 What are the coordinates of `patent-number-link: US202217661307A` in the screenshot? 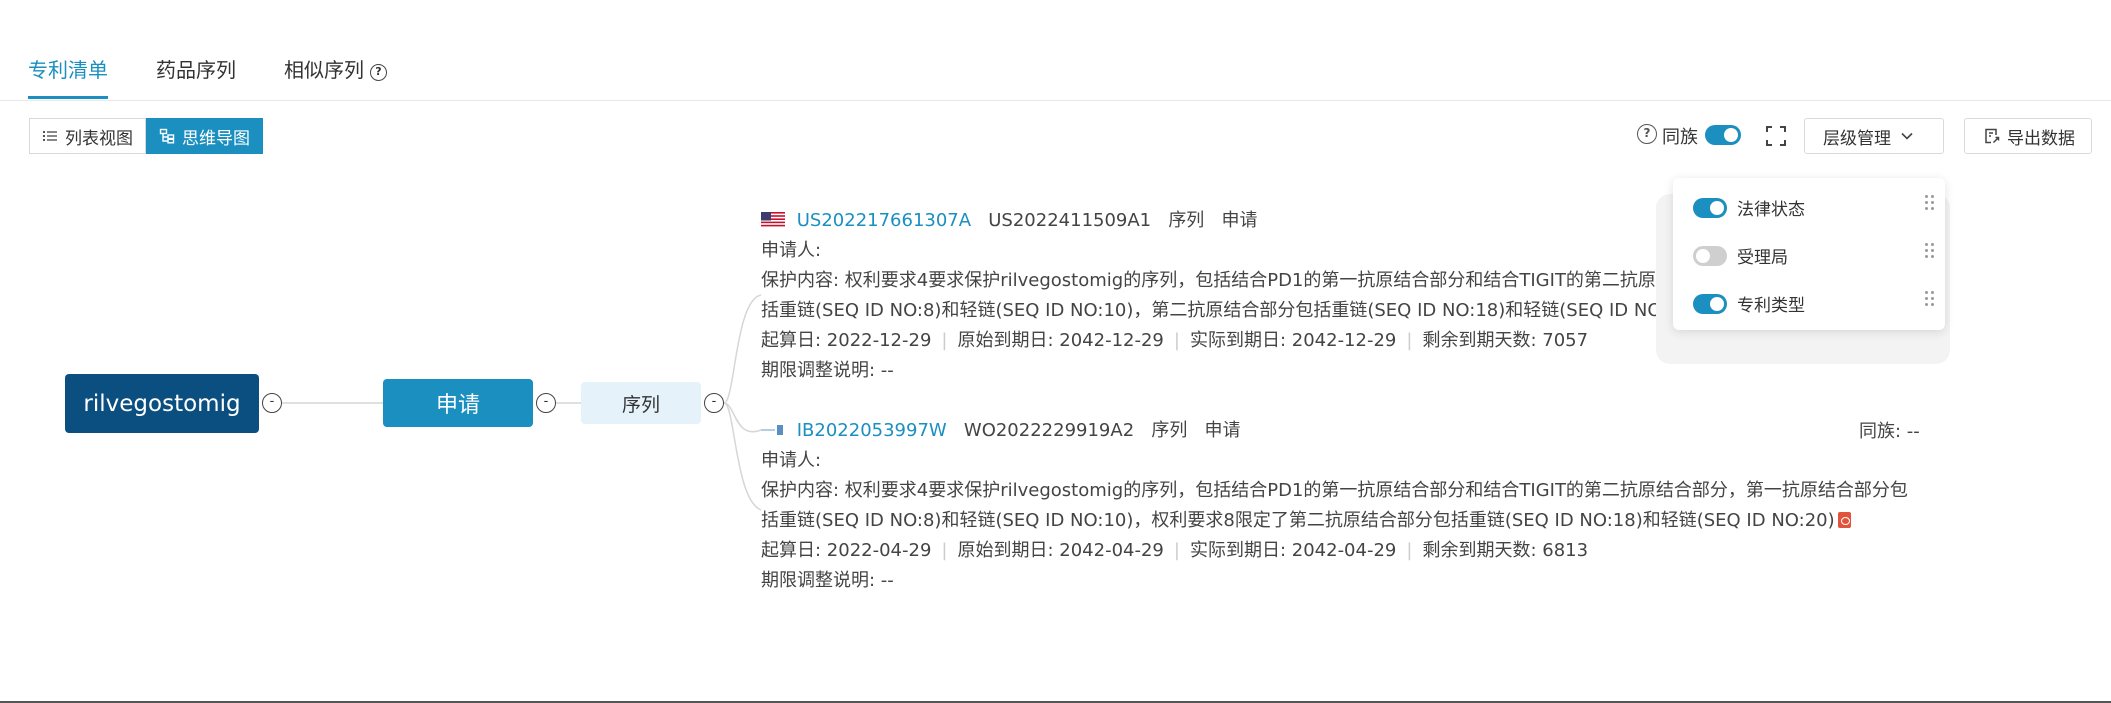 It's located at (884, 220).